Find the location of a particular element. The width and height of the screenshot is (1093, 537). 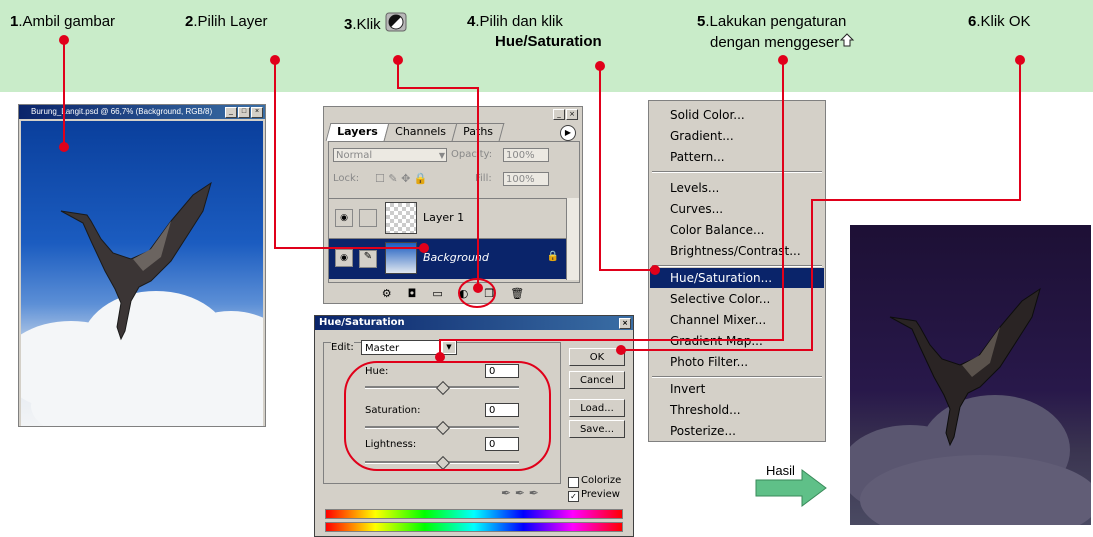

sliders-highlight is located at coordinates (447, 416).